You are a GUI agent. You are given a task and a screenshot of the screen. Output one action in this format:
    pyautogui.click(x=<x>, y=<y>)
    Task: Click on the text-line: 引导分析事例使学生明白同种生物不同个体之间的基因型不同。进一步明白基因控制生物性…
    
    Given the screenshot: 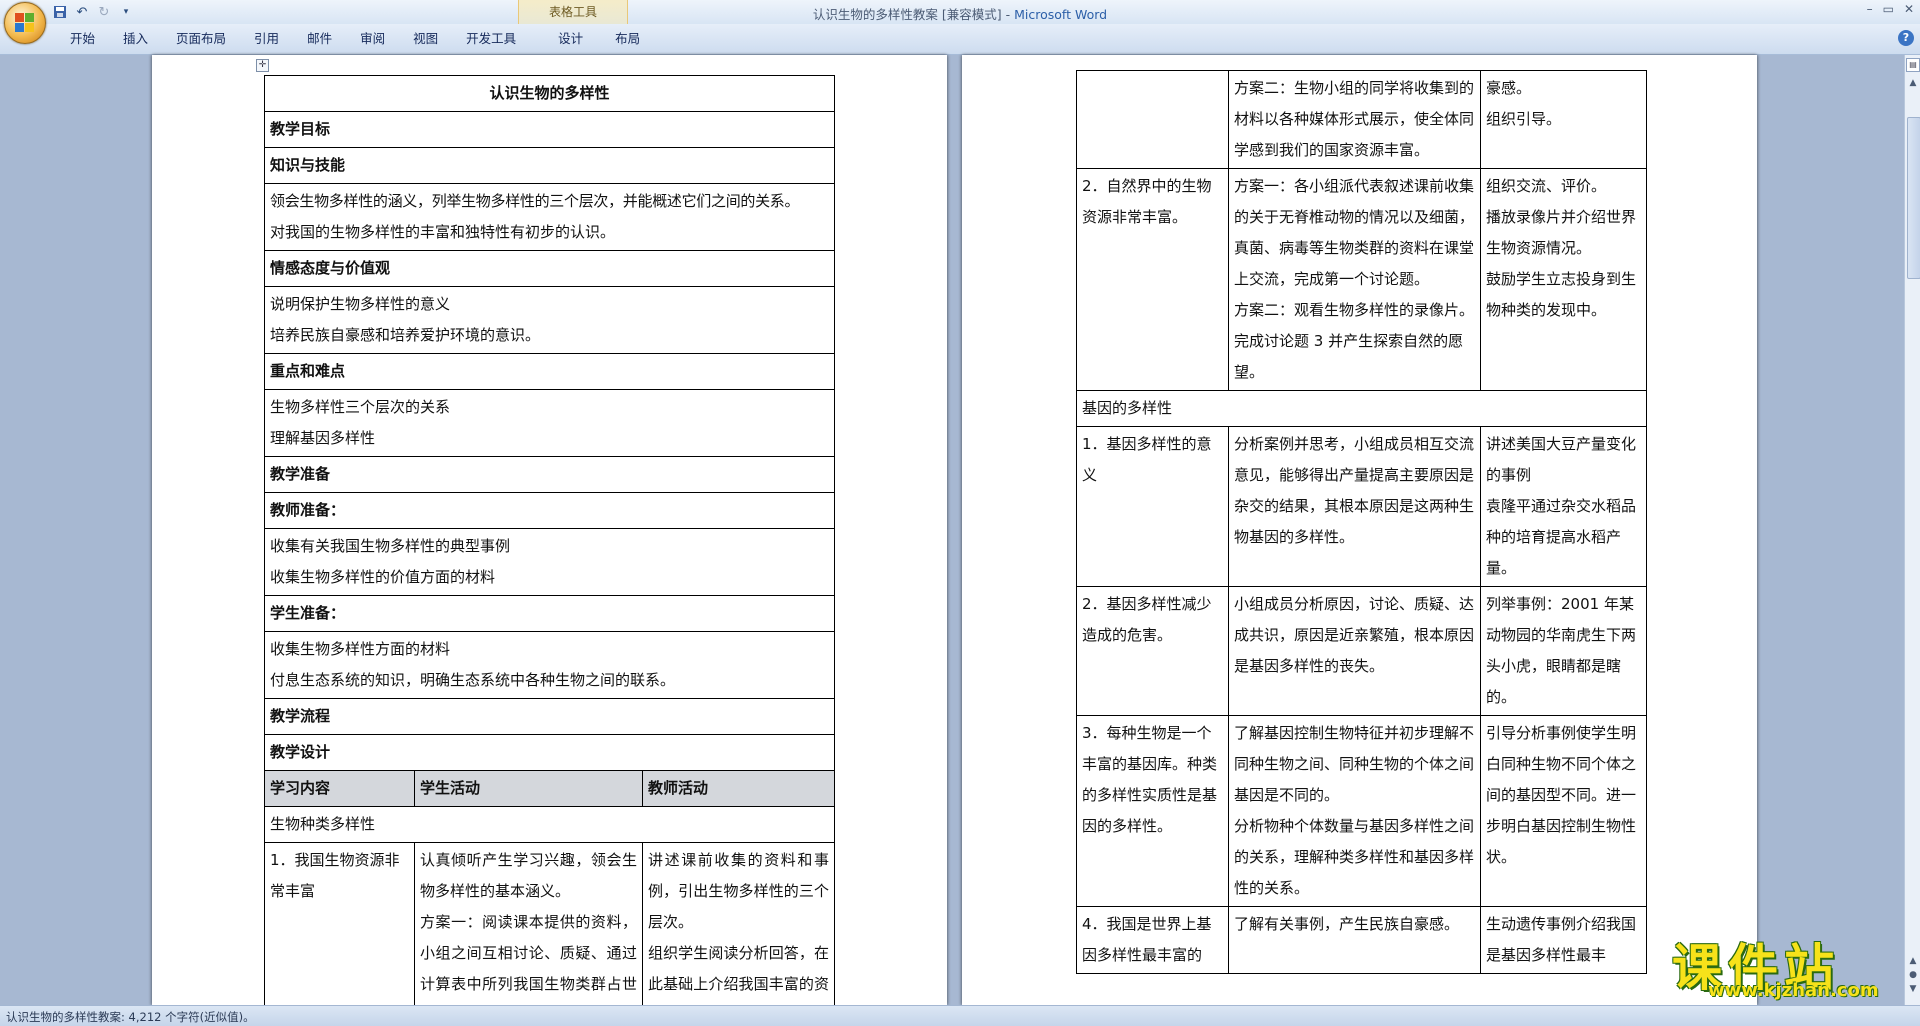 What is the action you would take?
    pyautogui.click(x=1561, y=795)
    